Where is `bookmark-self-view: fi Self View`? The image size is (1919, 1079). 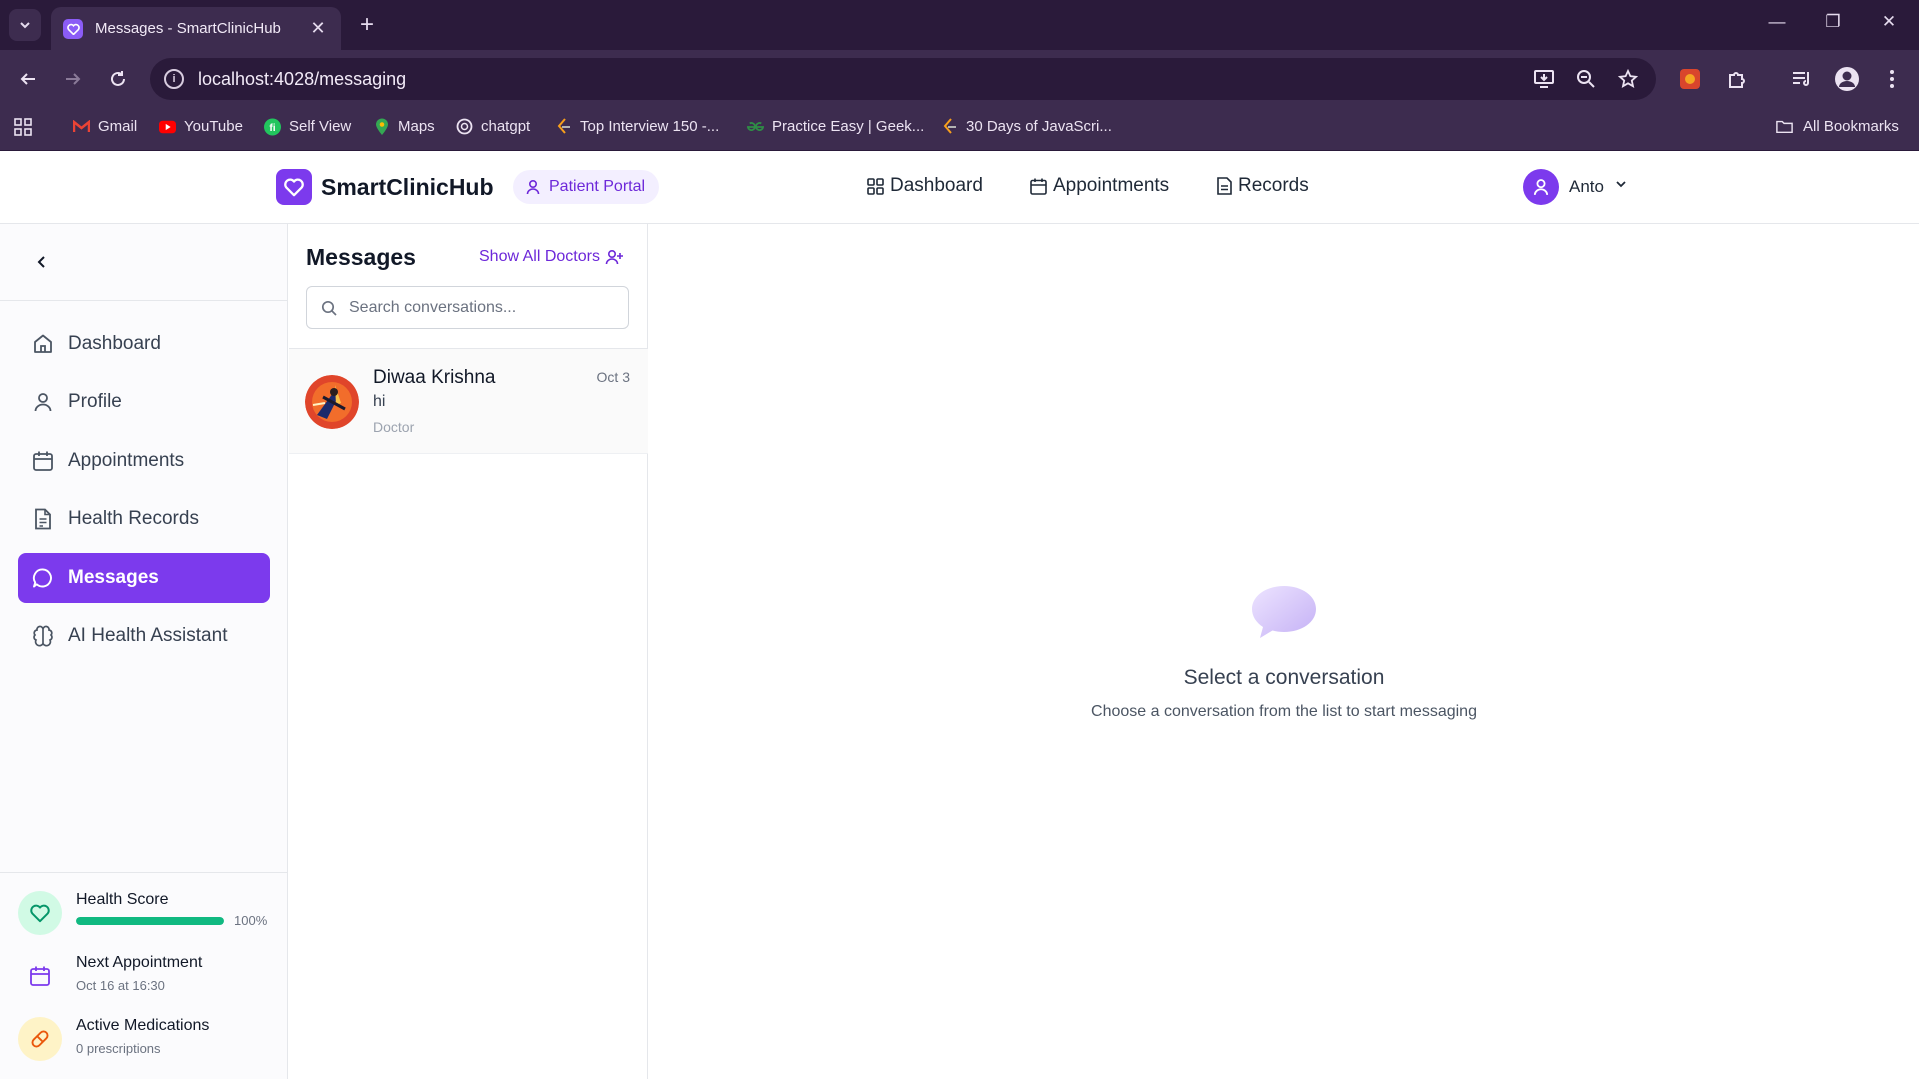 bookmark-self-view: fi Self View is located at coordinates (307, 126).